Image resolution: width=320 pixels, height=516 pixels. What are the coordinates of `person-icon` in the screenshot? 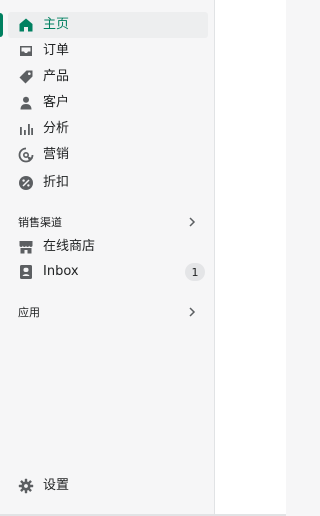 It's located at (26, 103).